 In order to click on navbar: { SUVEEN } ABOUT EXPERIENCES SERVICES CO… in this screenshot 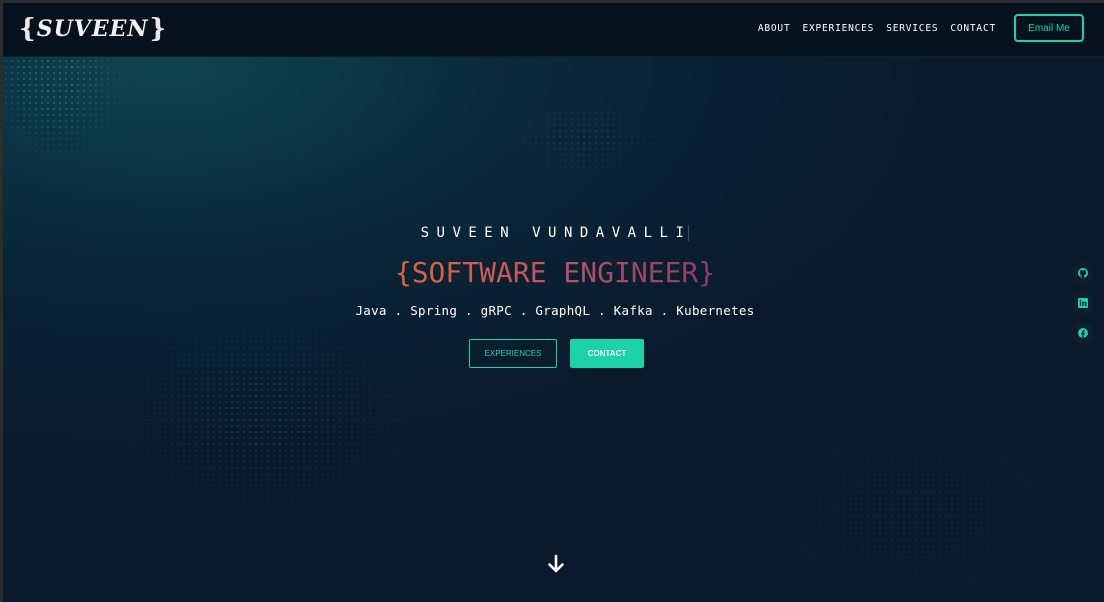, I will do `click(553, 30)`.